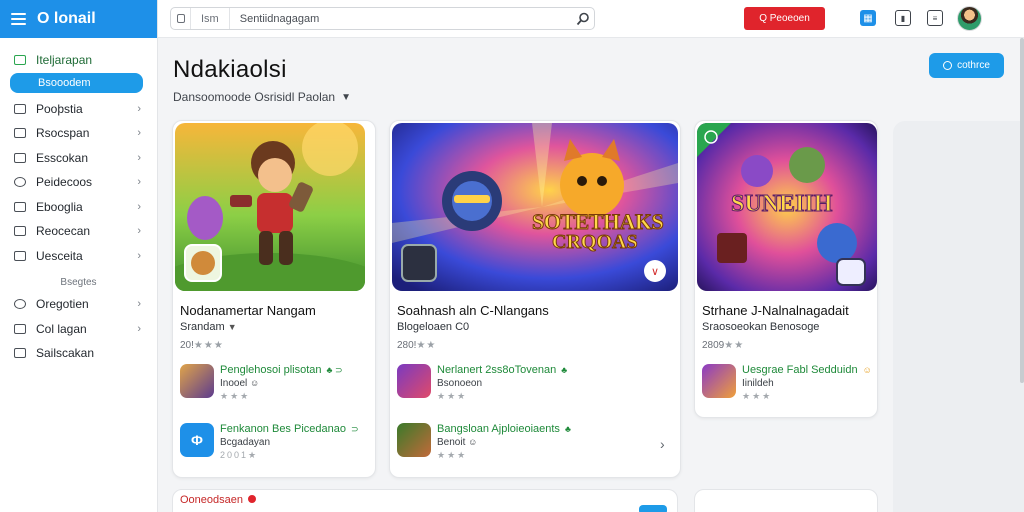  What do you see at coordinates (59, 206) in the screenshot?
I see `sidebar-item-label: Ebooglia` at bounding box center [59, 206].